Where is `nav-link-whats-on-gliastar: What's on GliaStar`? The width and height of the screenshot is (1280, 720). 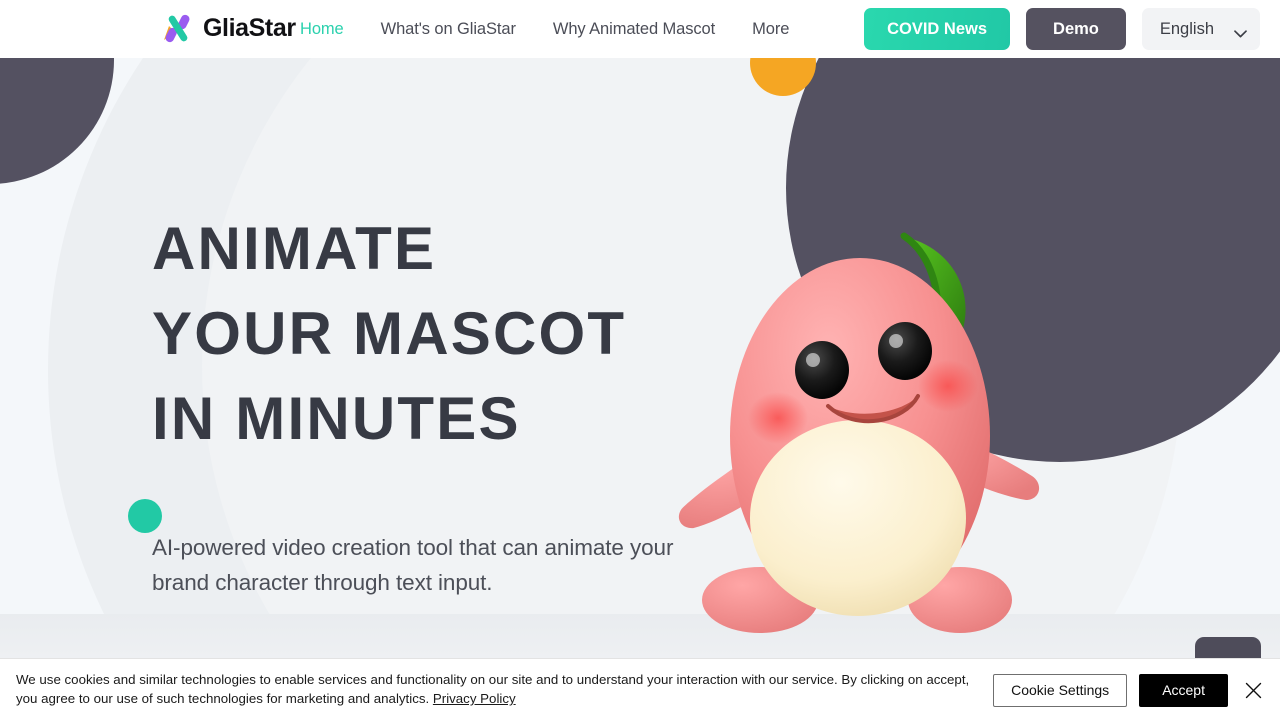 nav-link-whats-on-gliastar: What's on GliaStar is located at coordinates (448, 29).